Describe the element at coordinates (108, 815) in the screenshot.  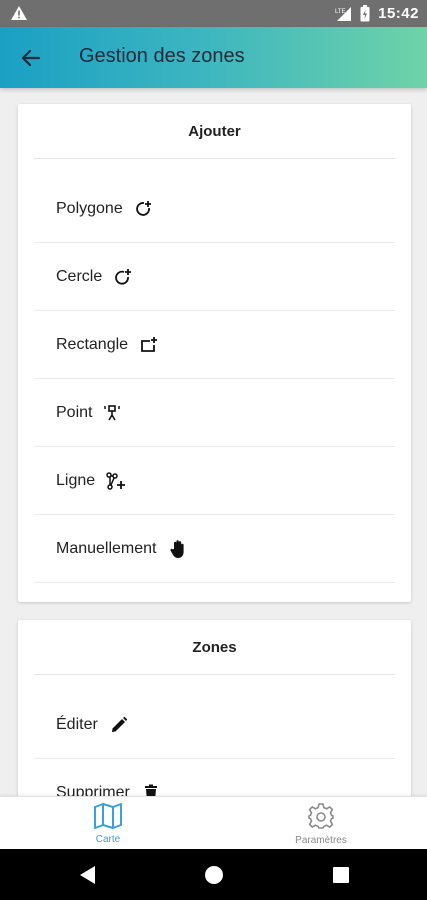
I see `map-icon` at that location.